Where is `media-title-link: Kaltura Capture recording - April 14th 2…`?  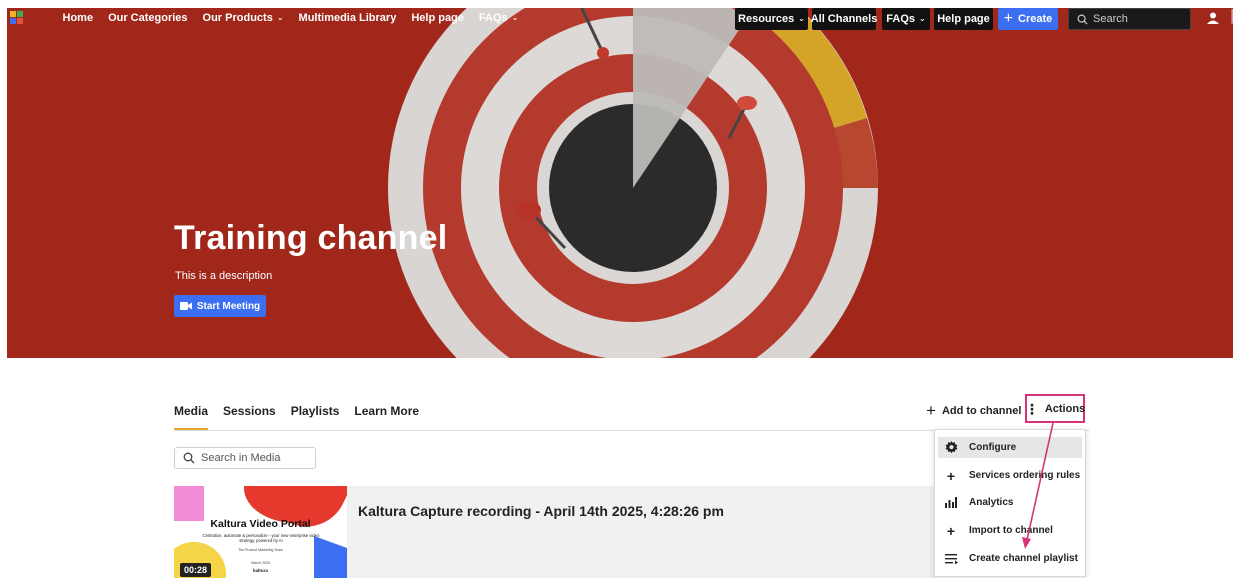 media-title-link: Kaltura Capture recording - April 14th 2… is located at coordinates (541, 511).